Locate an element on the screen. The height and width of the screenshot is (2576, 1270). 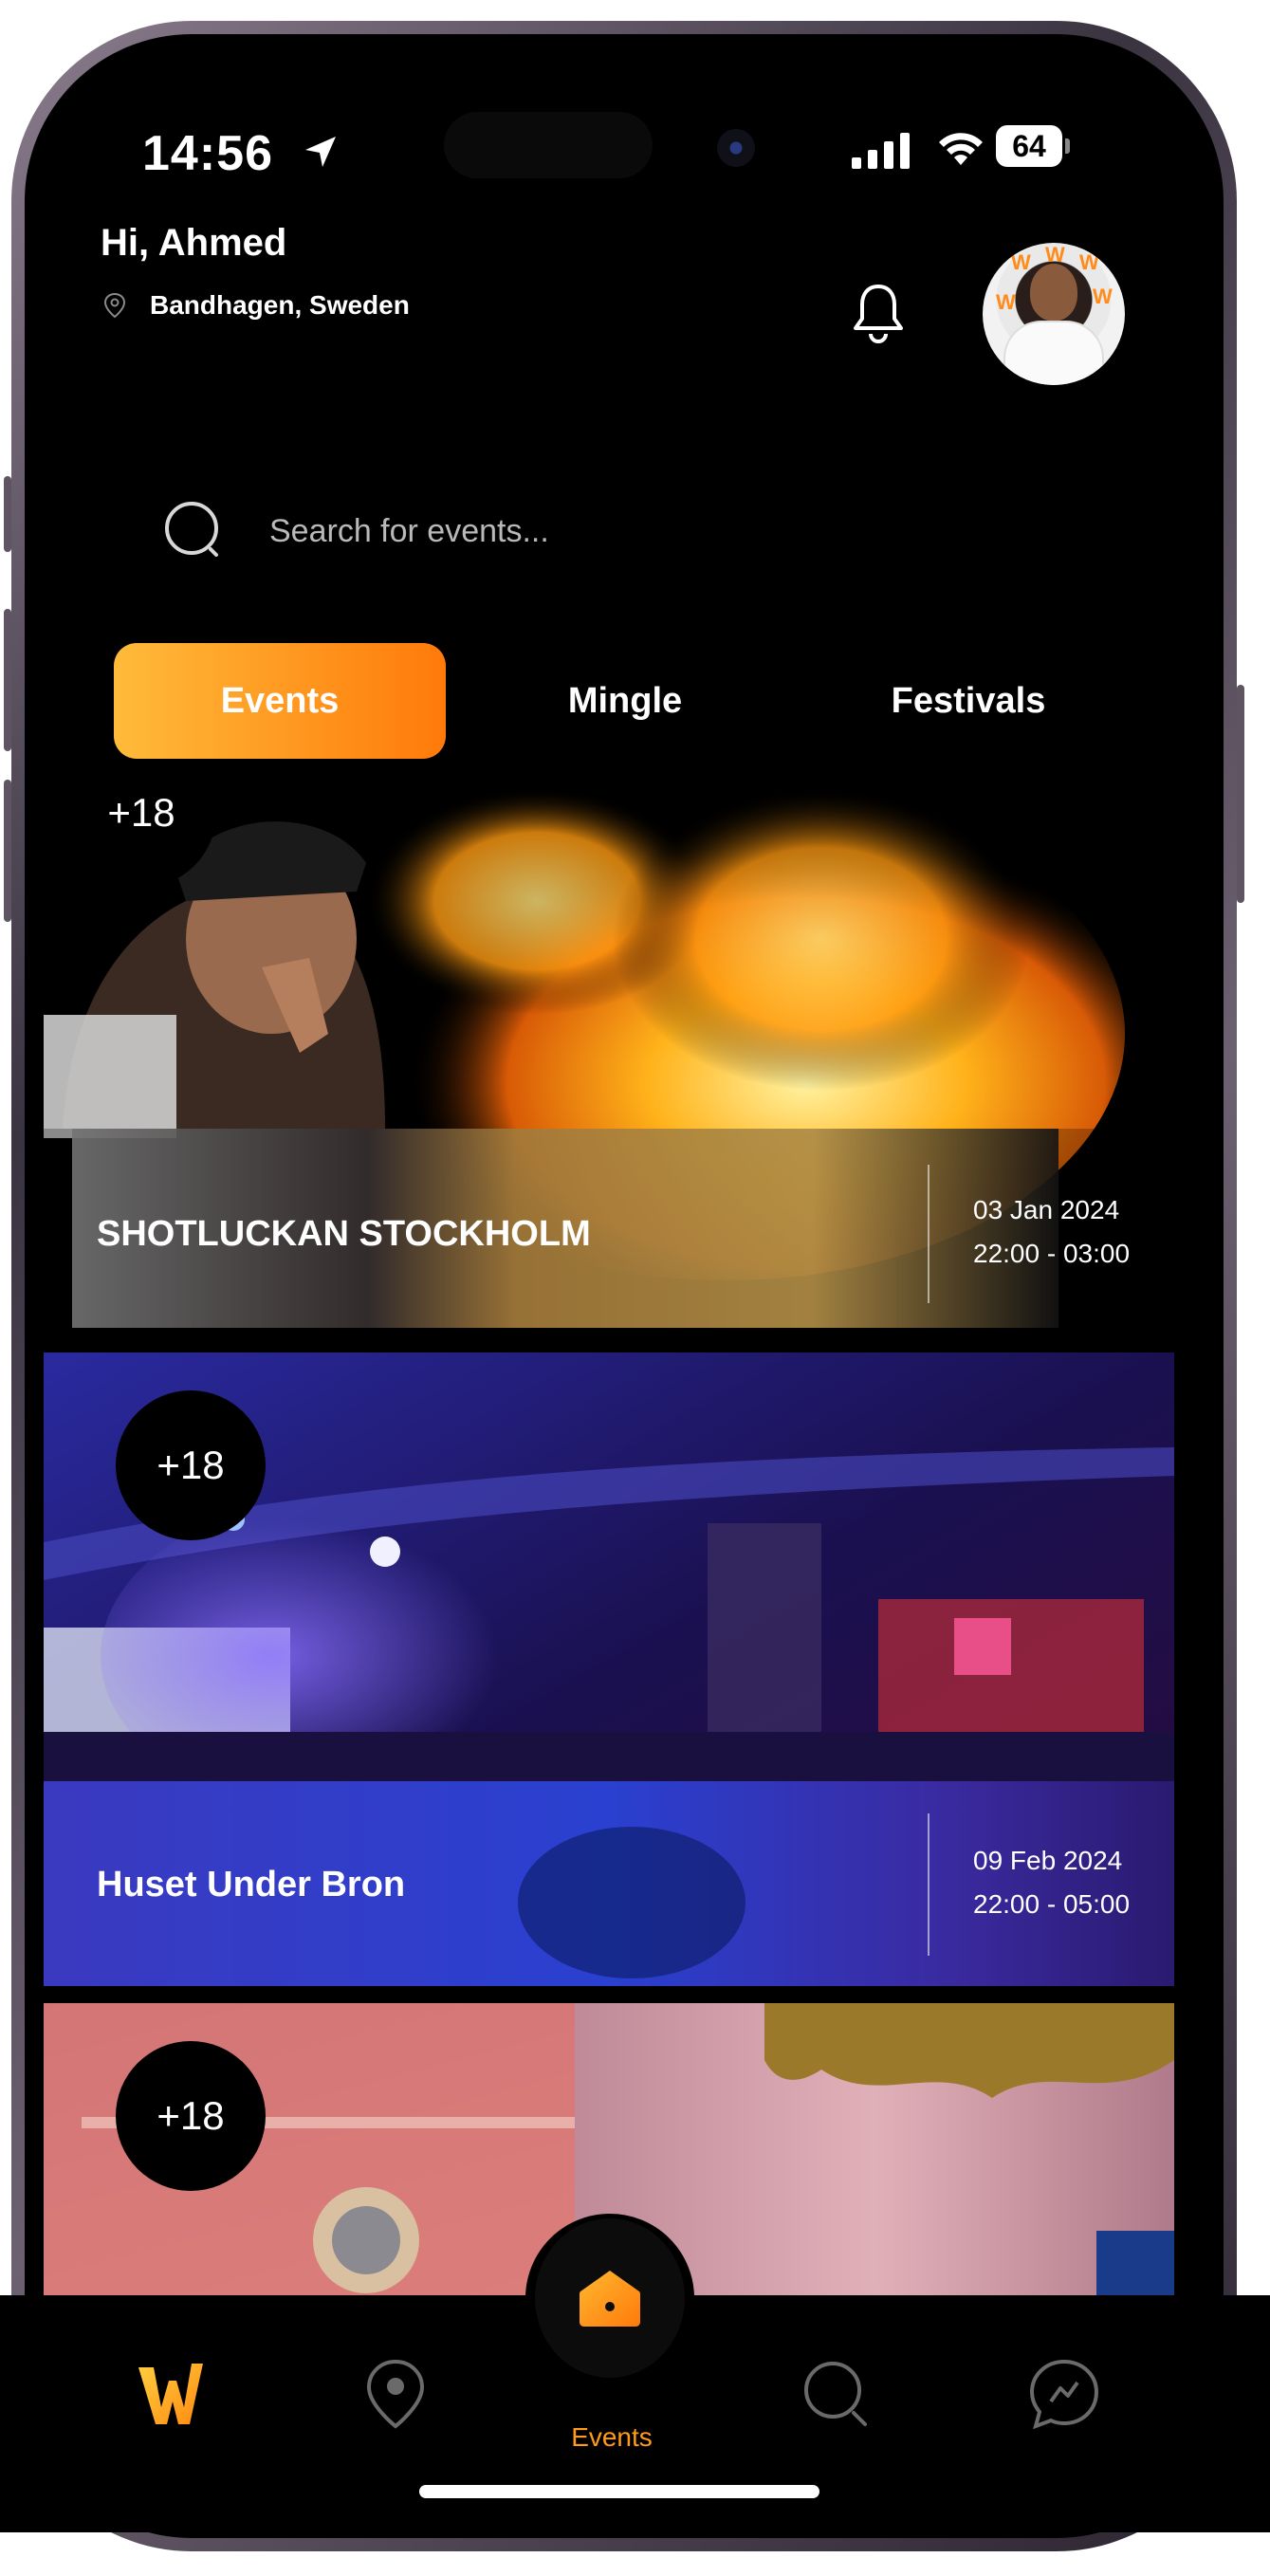
tab-events: Events is located at coordinates (280, 701).